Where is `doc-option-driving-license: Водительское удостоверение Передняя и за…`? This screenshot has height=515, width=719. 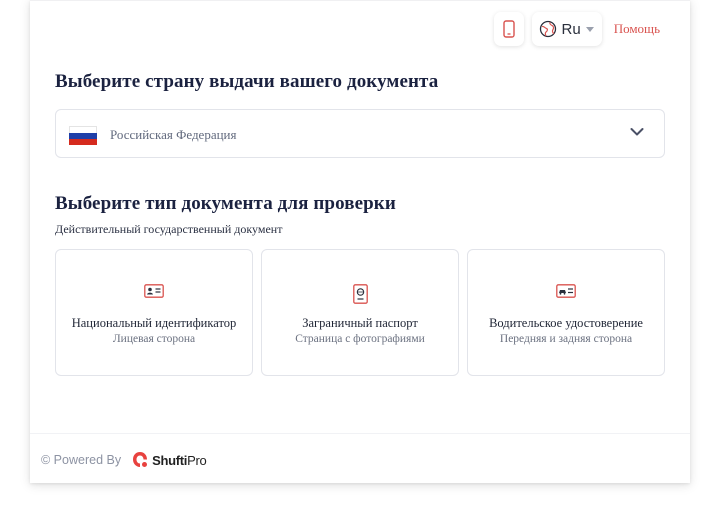
doc-option-driving-license: Водительское удостоверение Передняя и за… is located at coordinates (566, 312).